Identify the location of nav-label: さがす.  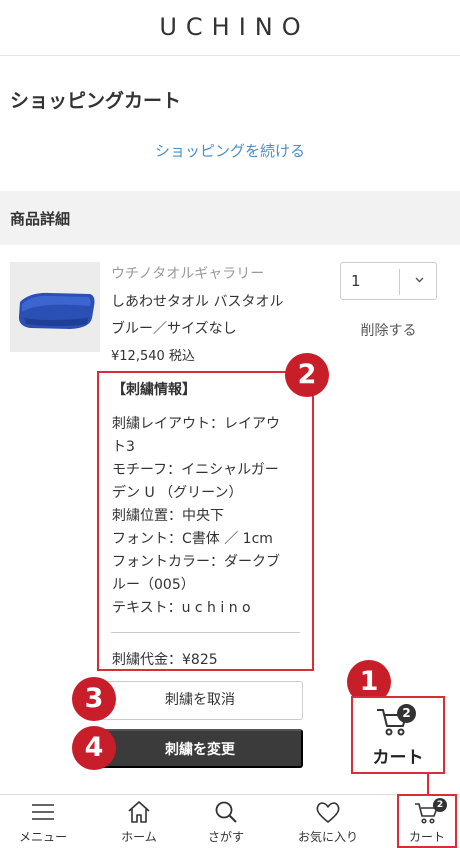
(225, 837).